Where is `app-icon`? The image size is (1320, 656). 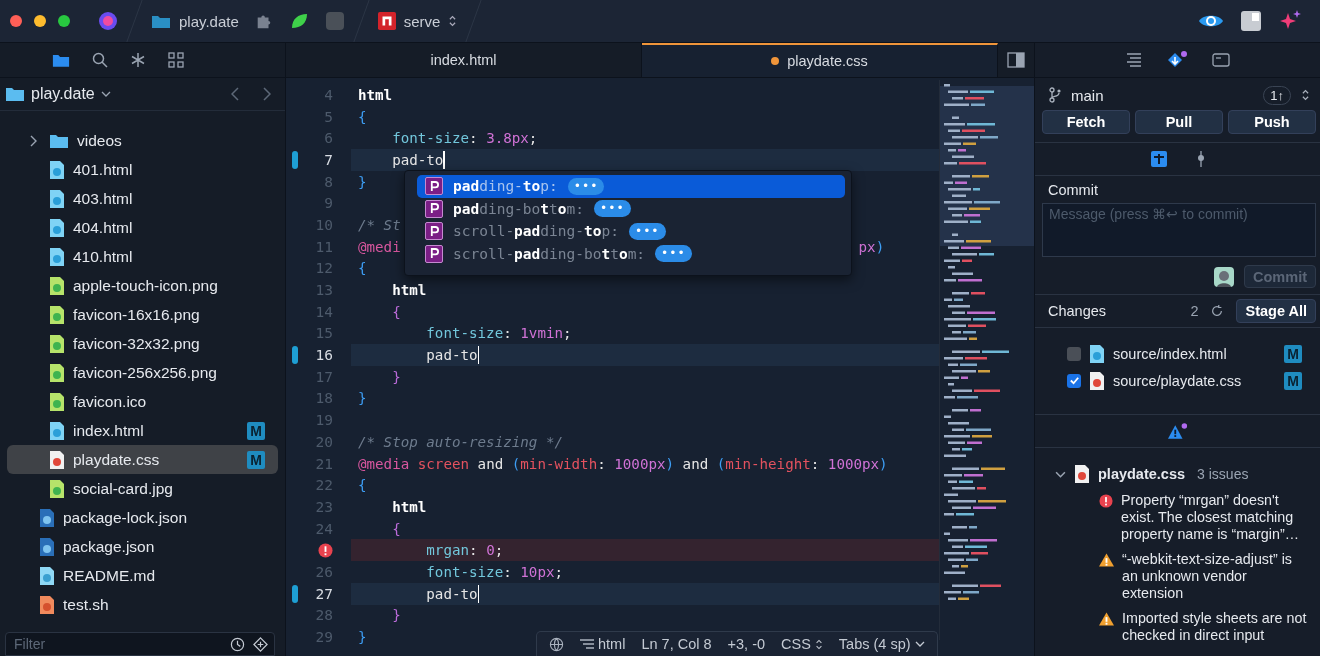
app-icon is located at coordinates (108, 21).